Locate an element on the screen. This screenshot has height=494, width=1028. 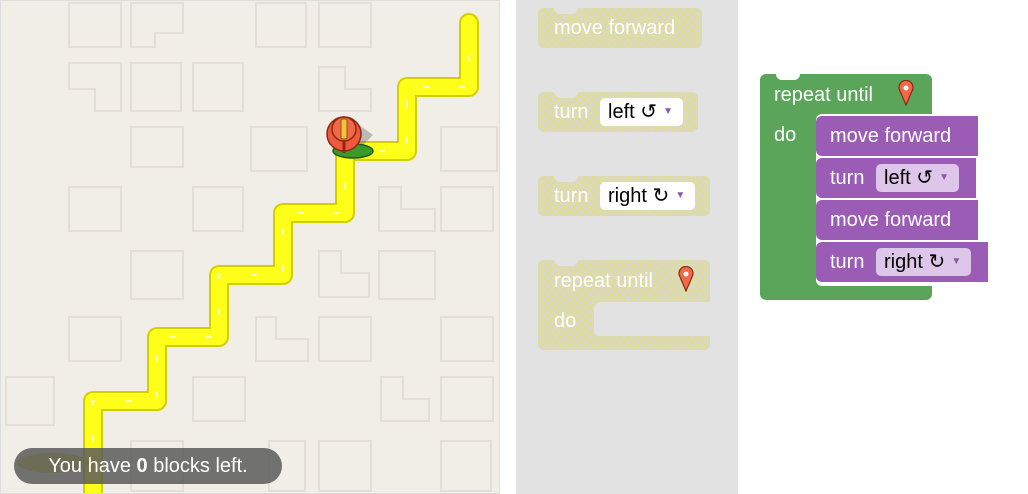
do-slot is located at coordinates (652, 319).